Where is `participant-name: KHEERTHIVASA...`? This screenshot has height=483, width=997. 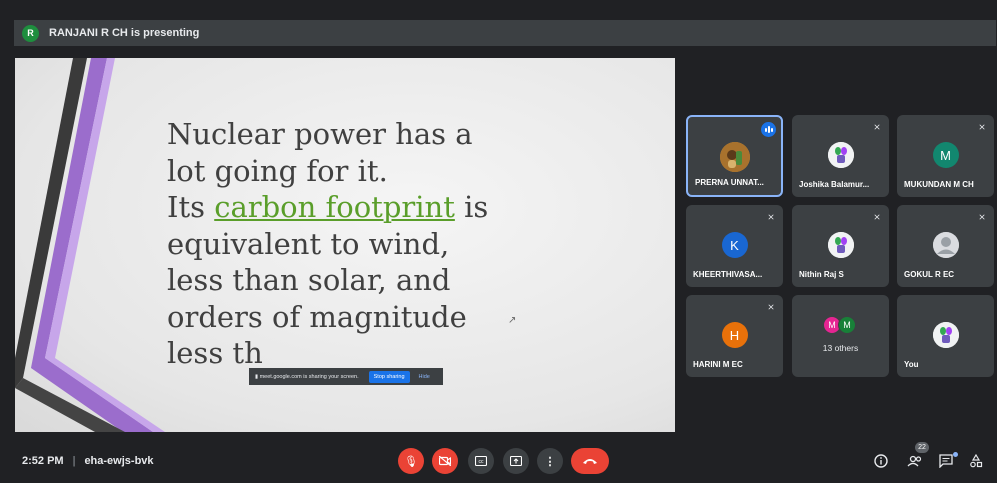
participant-name: KHEERTHIVASA... is located at coordinates (728, 274).